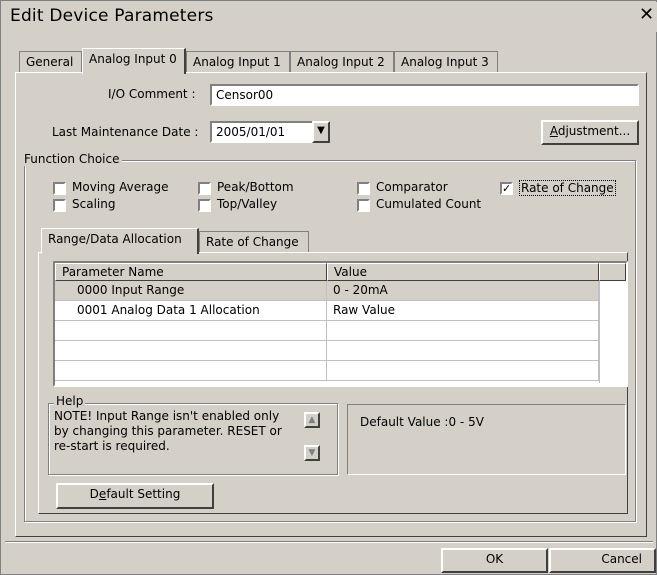  What do you see at coordinates (72, 159) in the screenshot?
I see `function-choice-legend: Function Choice` at bounding box center [72, 159].